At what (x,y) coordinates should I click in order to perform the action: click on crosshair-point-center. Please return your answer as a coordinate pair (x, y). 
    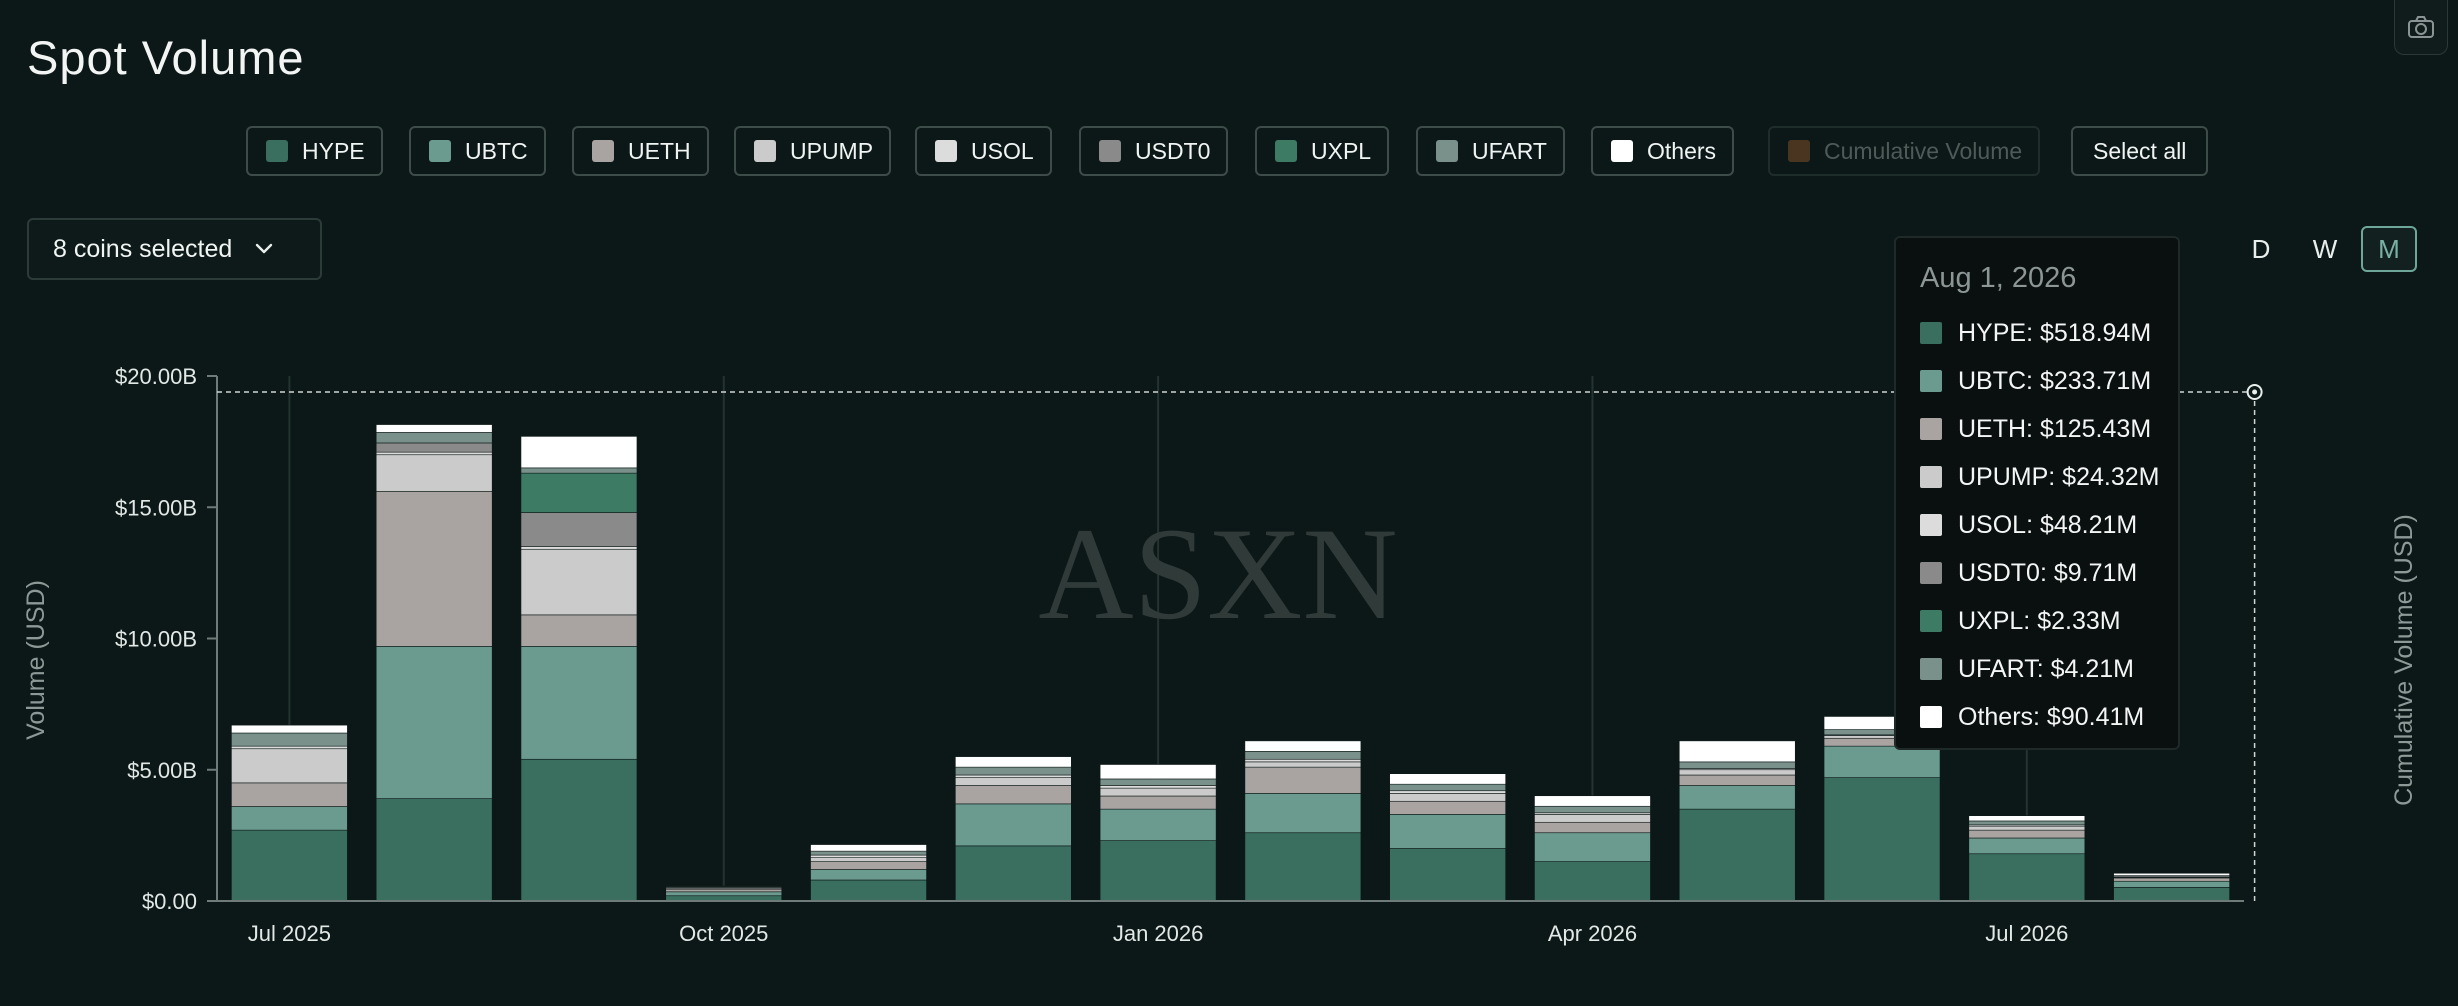
    Looking at the image, I should click on (2255, 392).